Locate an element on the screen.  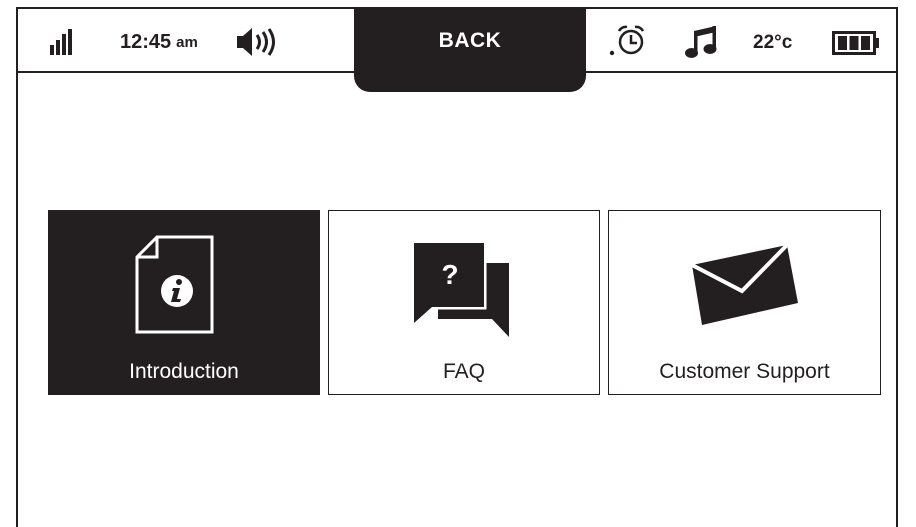
signal-bars-icon is located at coordinates (61, 42).